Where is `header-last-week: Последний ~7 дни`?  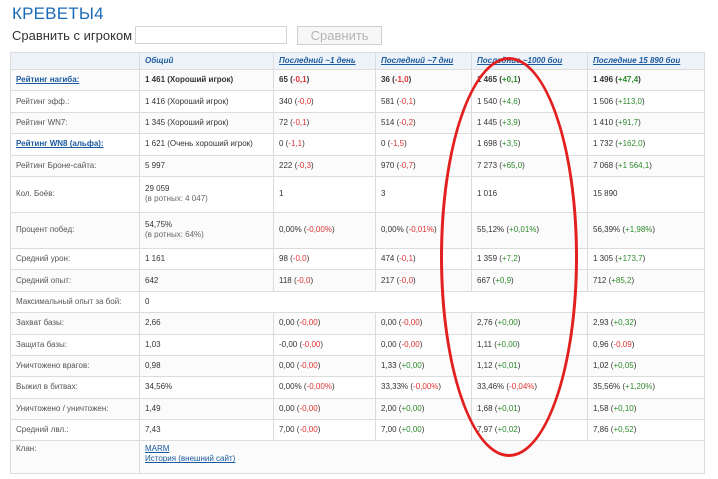 header-last-week: Последний ~7 дни is located at coordinates (423, 61).